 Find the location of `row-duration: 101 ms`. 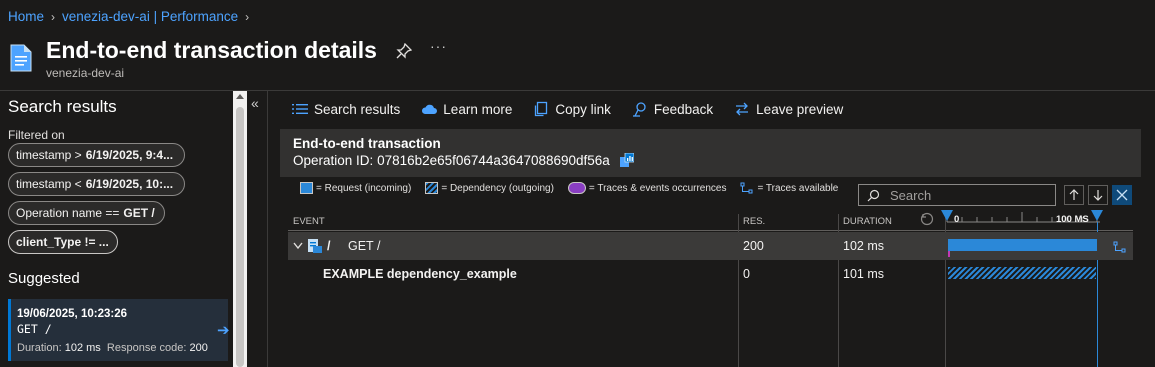

row-duration: 101 ms is located at coordinates (863, 274).